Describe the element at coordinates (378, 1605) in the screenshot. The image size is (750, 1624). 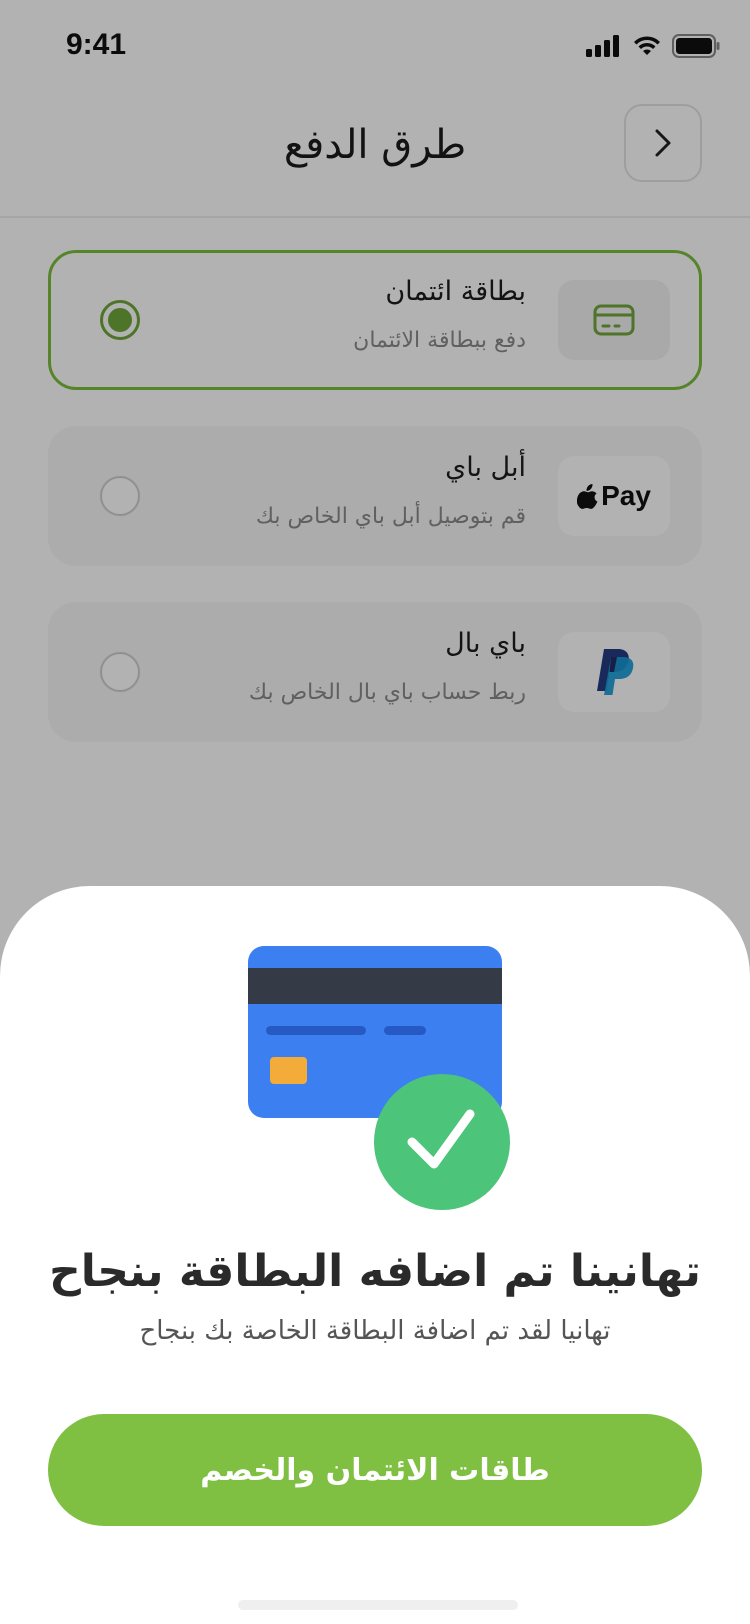
I see `home-indicator` at that location.